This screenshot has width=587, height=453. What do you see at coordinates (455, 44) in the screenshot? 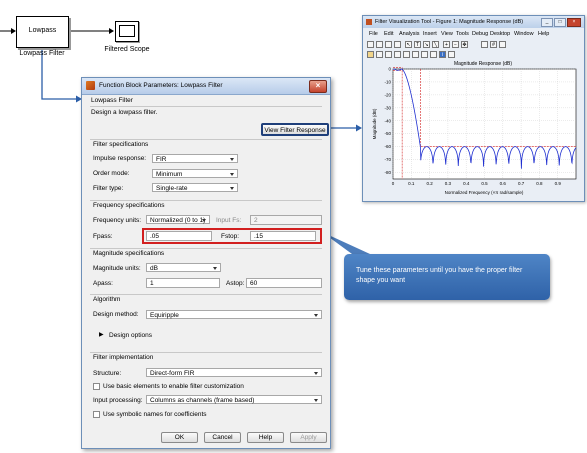
I see `zoom-out-icon: −` at bounding box center [455, 44].